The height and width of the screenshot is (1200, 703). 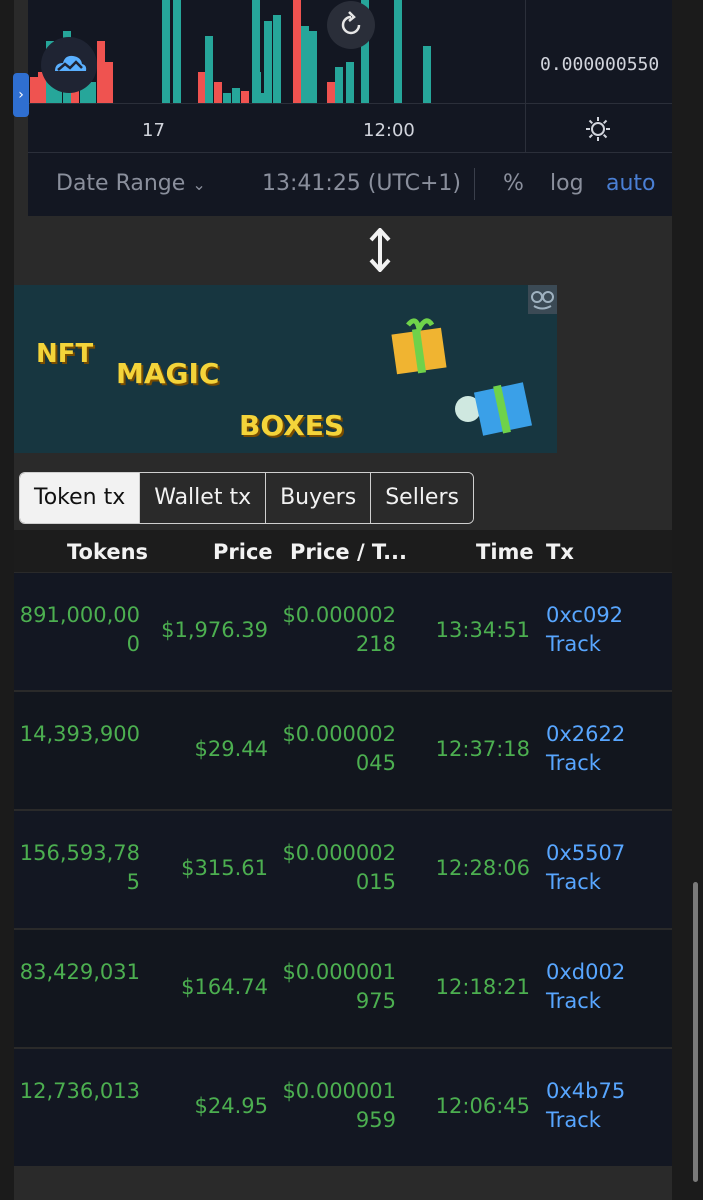 I want to click on ad-text-magic: MAGIC, so click(x=168, y=373).